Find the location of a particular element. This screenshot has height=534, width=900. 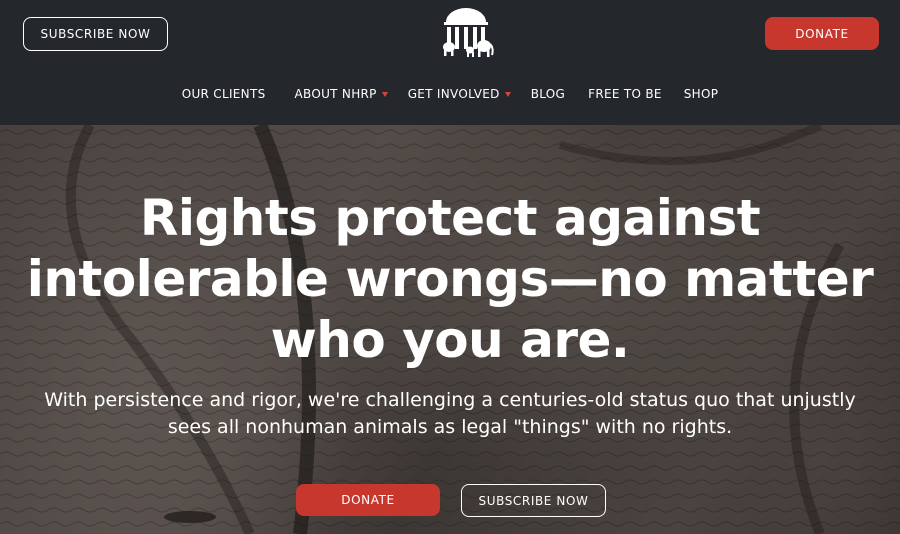

nav-item-label: SHOP is located at coordinates (701, 94).